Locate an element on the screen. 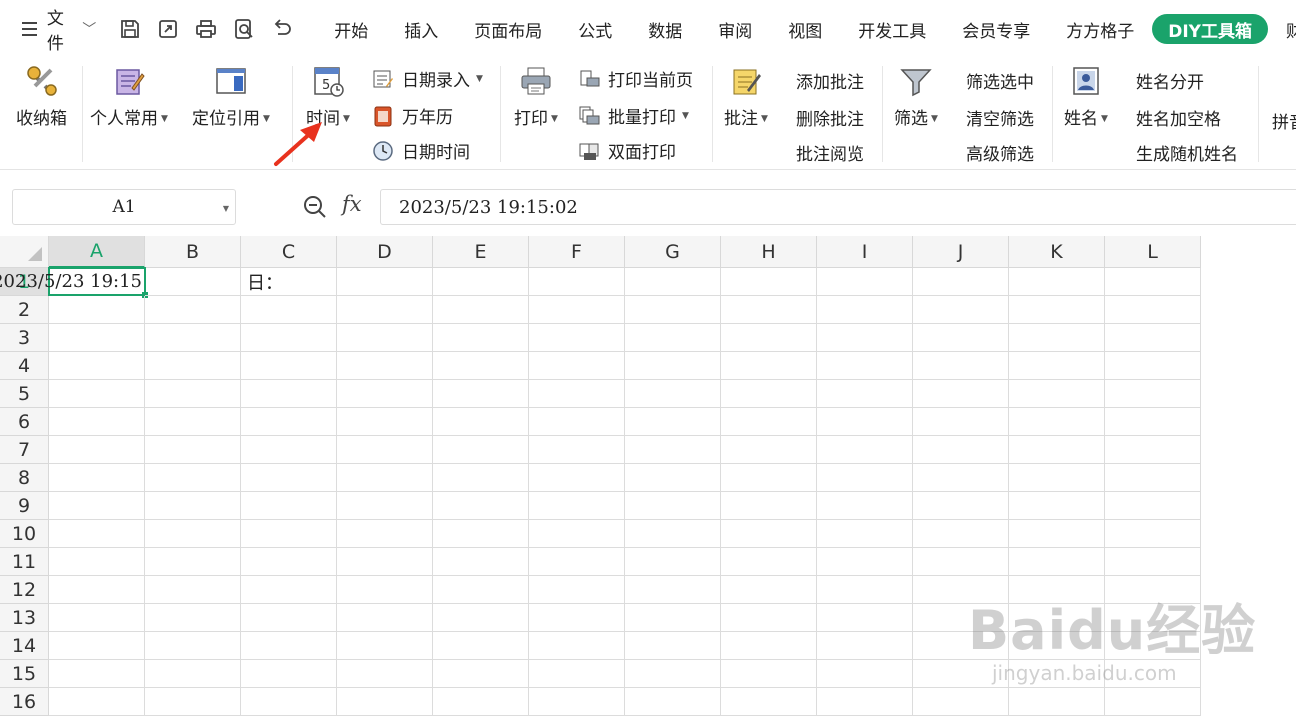 This screenshot has width=1296, height=722. column-header-a: A is located at coordinates (97, 252).